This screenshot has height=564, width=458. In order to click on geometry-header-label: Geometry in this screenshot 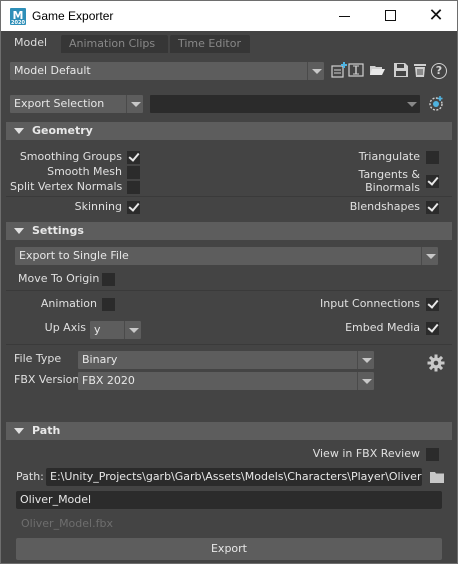, I will do `click(62, 130)`.